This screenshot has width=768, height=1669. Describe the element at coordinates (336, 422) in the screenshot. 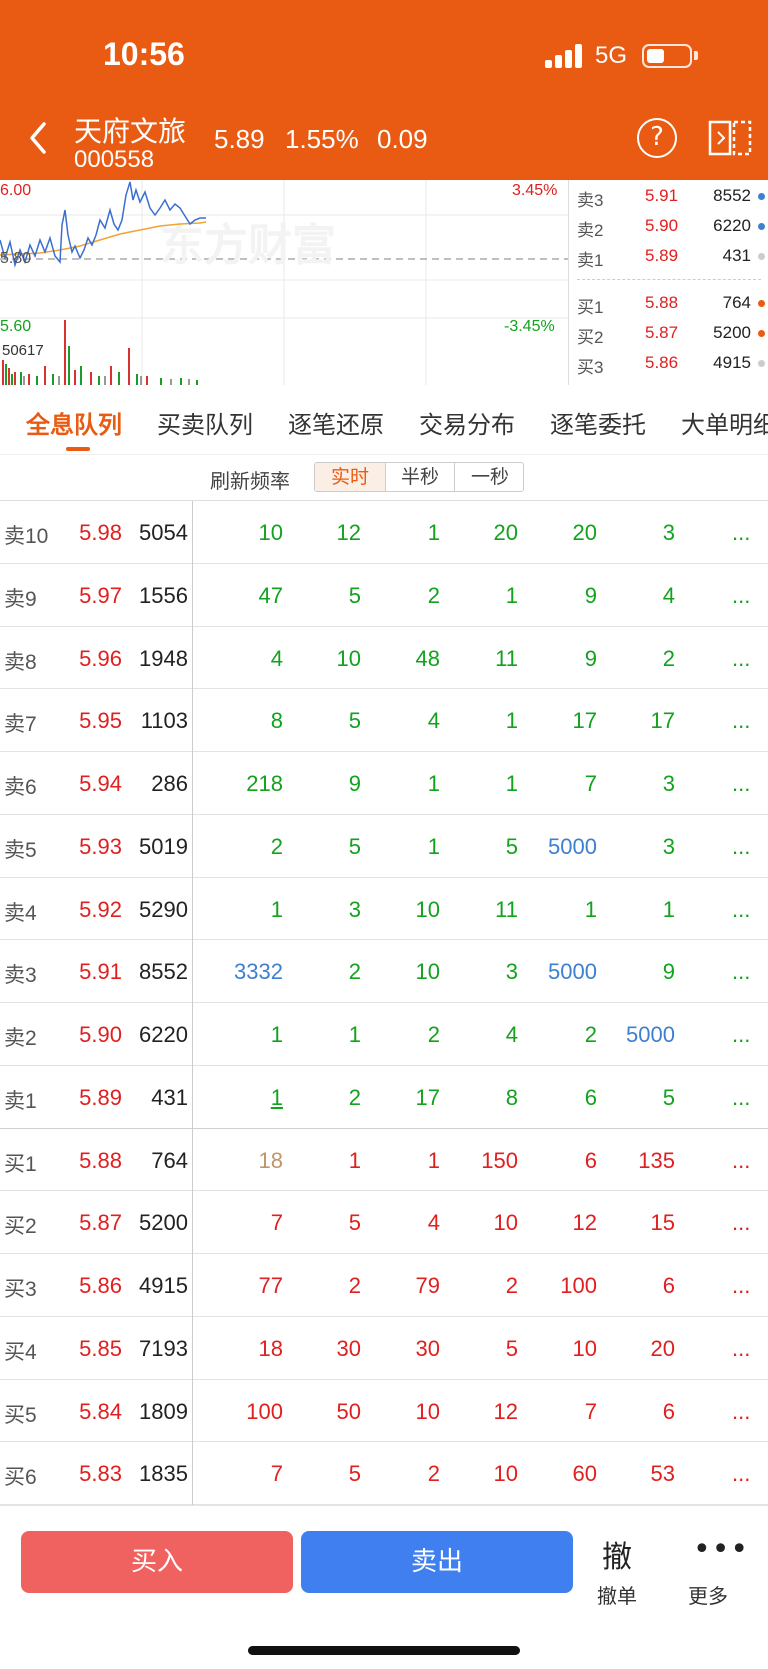

I see `tab-tick-restore: 逐笔还原` at that location.